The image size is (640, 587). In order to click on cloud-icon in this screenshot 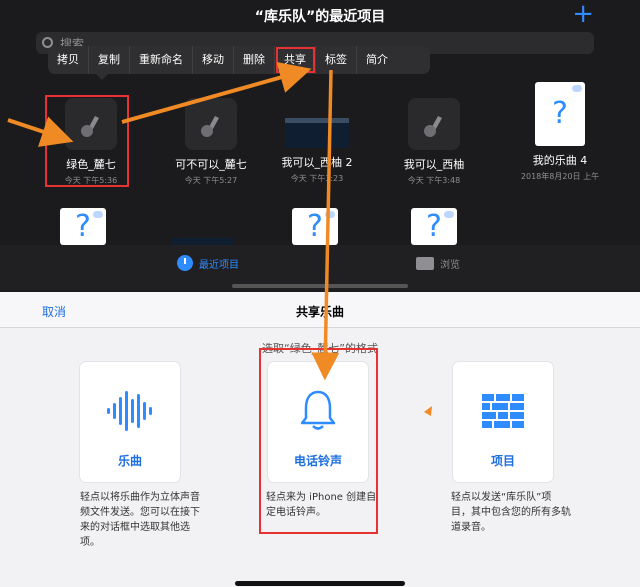, I will do `click(577, 88)`.